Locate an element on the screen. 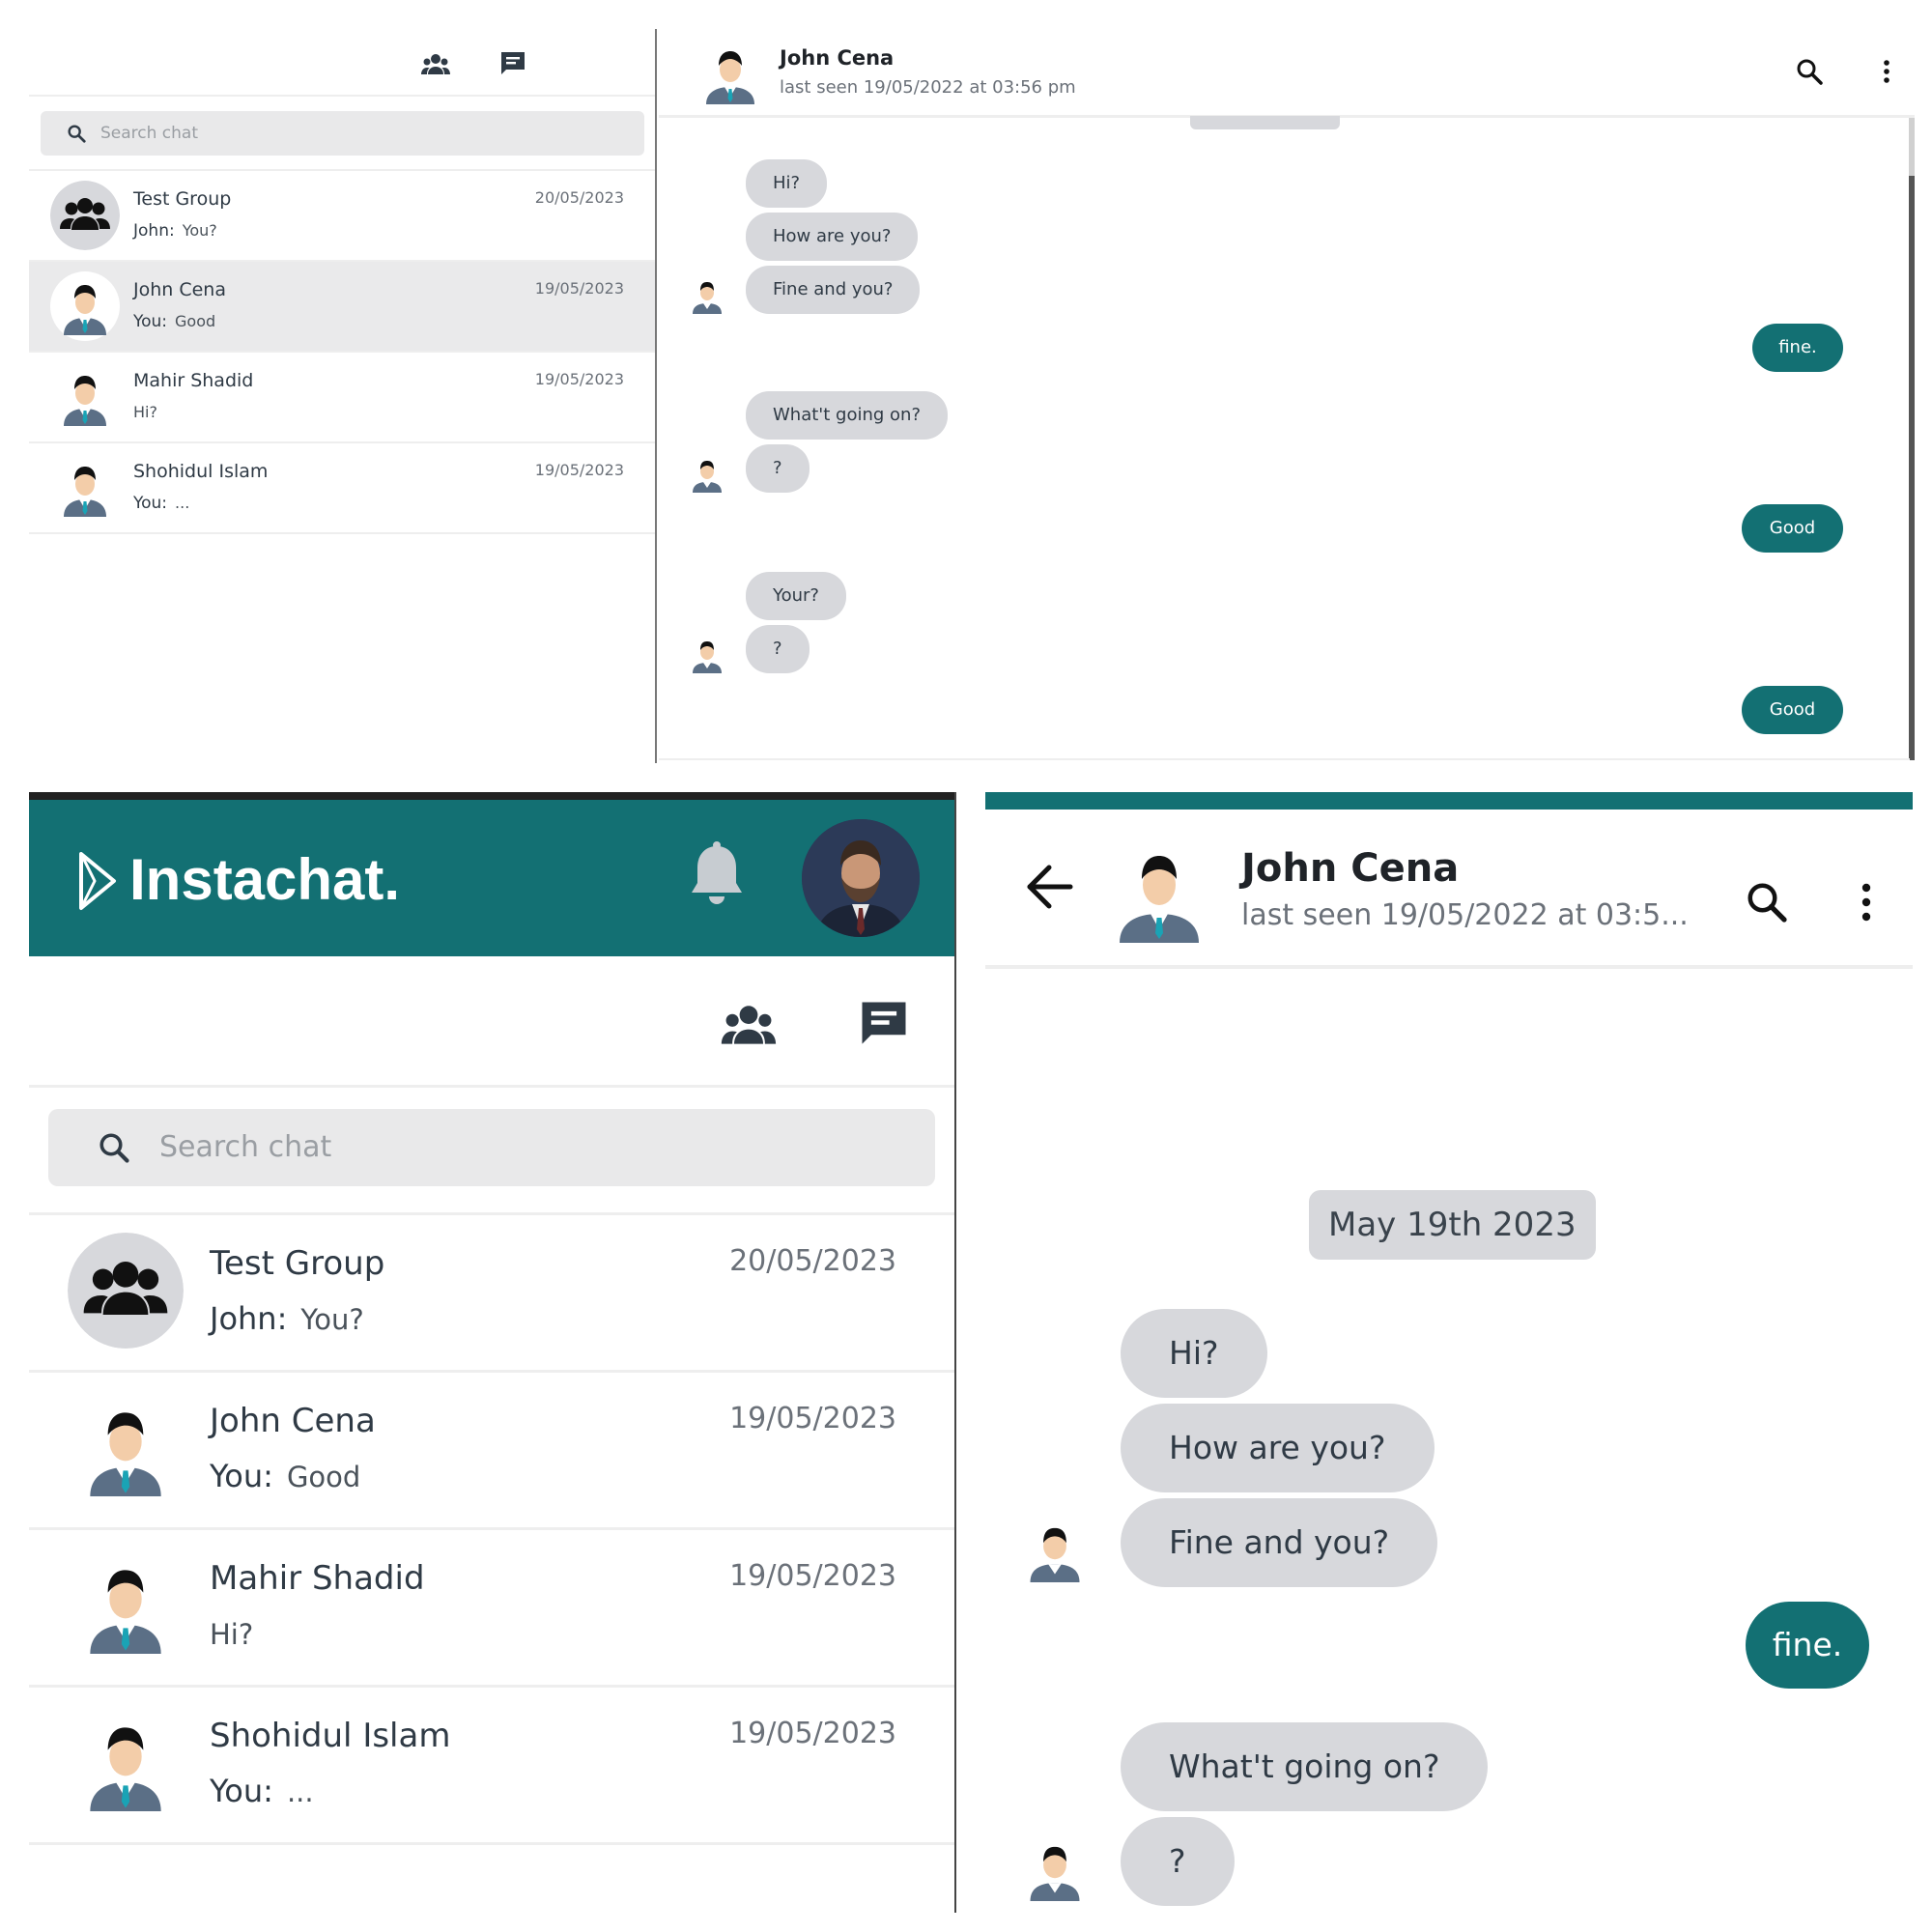 The height and width of the screenshot is (1932, 1932). date-chip-partial is located at coordinates (1265, 122).